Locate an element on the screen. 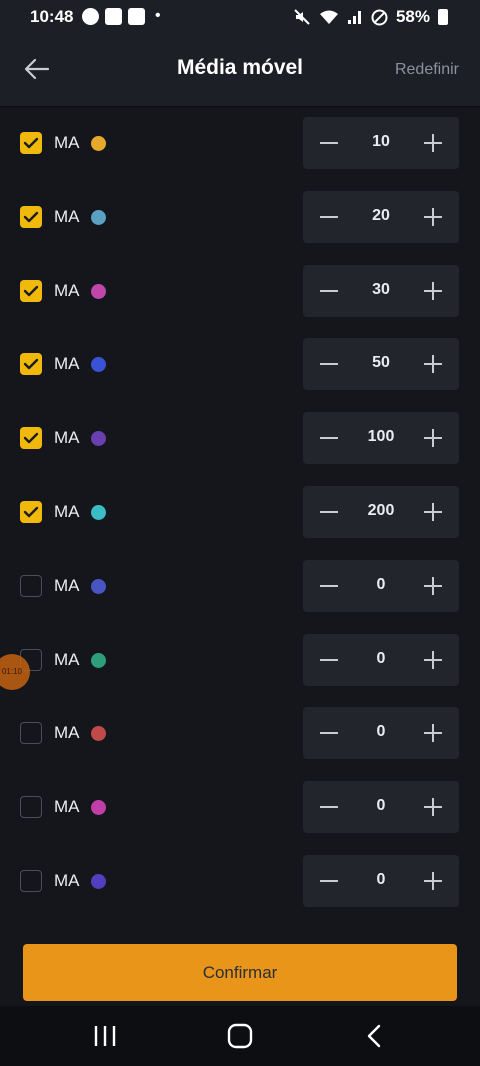 The width and height of the screenshot is (480, 1066). recent-apps-icon is located at coordinates (105, 1036).